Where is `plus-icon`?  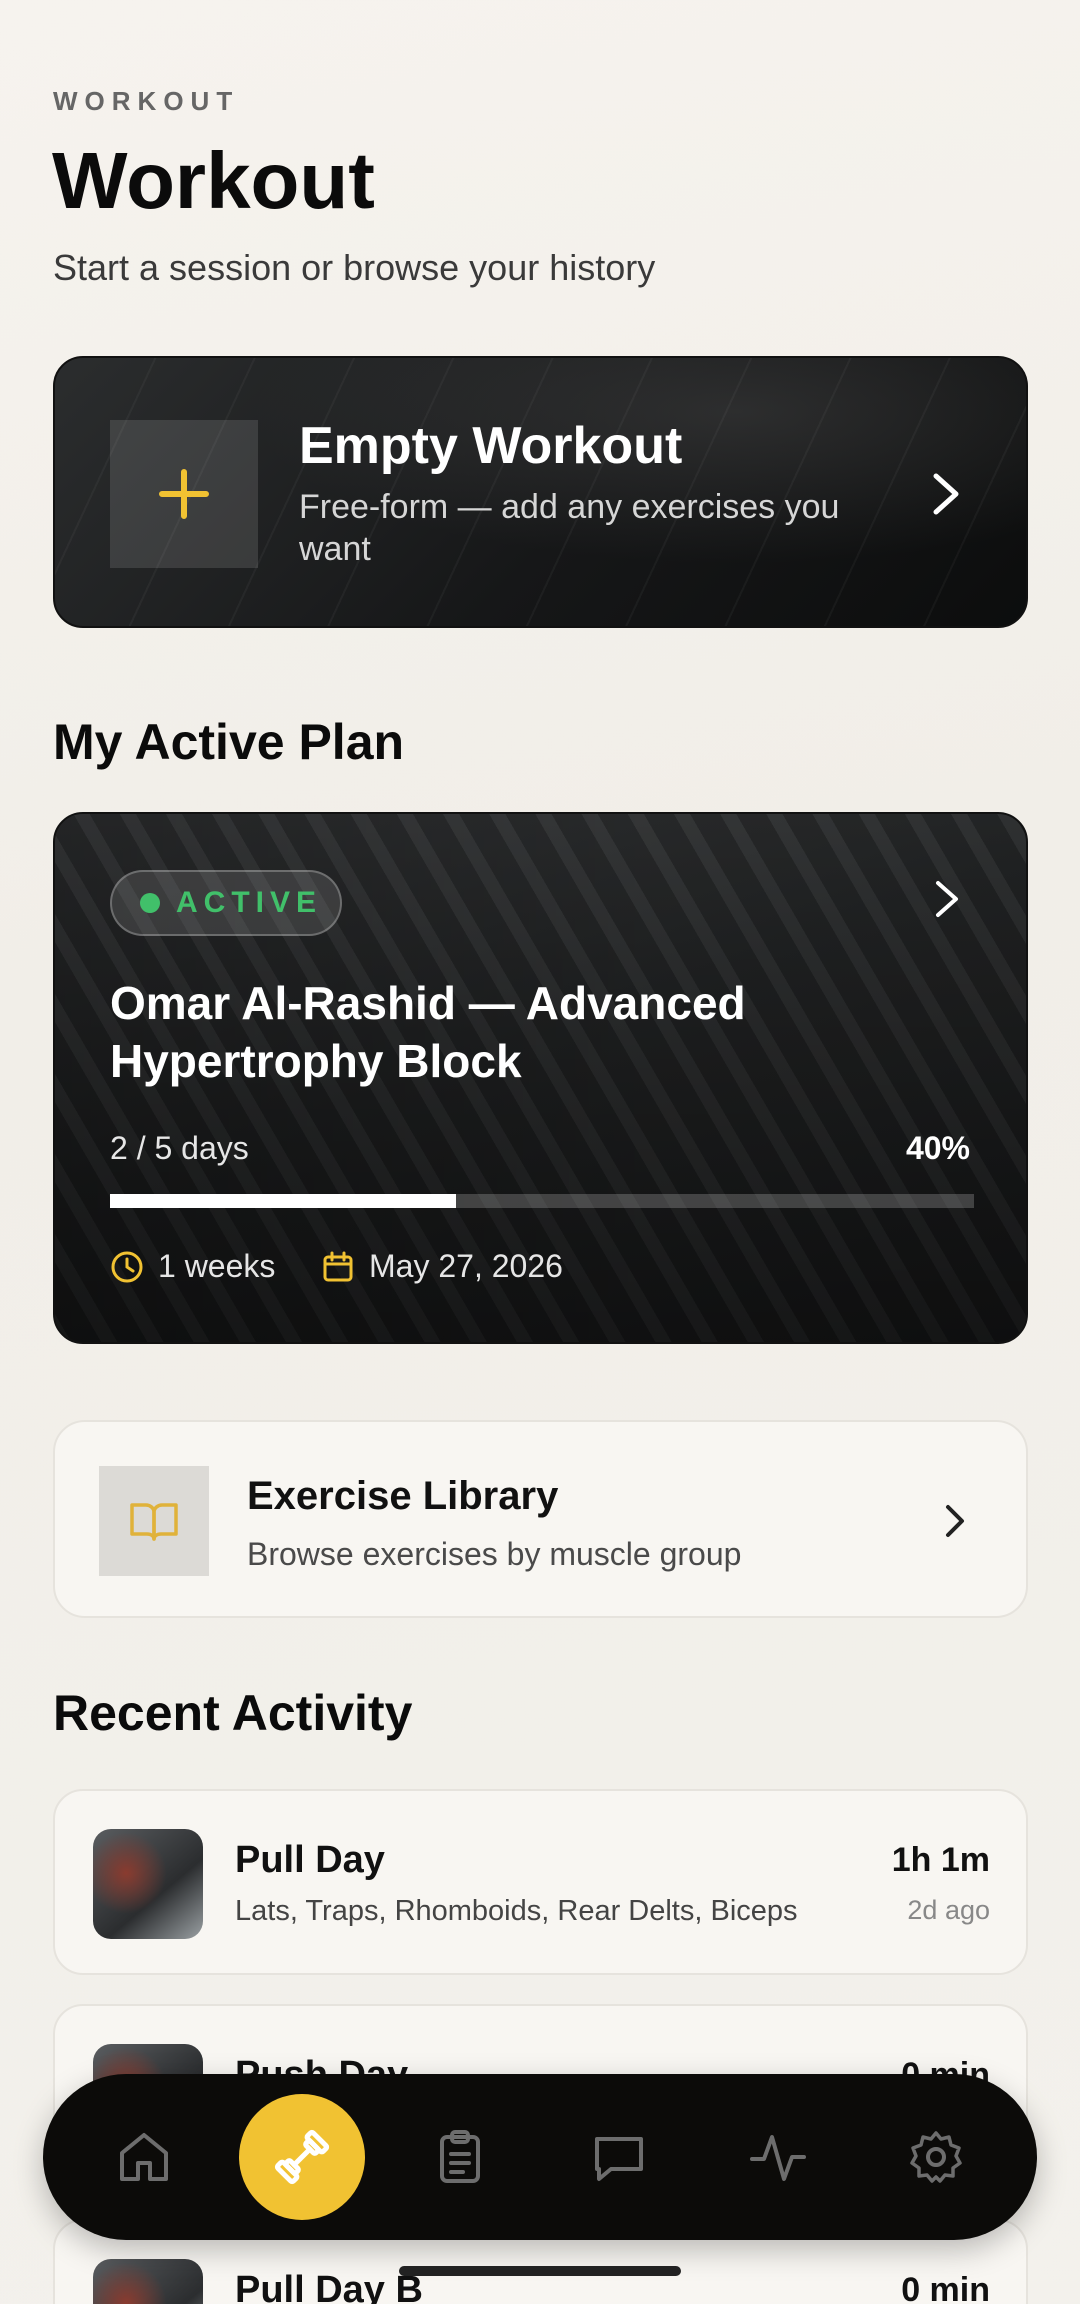
plus-icon is located at coordinates (184, 494).